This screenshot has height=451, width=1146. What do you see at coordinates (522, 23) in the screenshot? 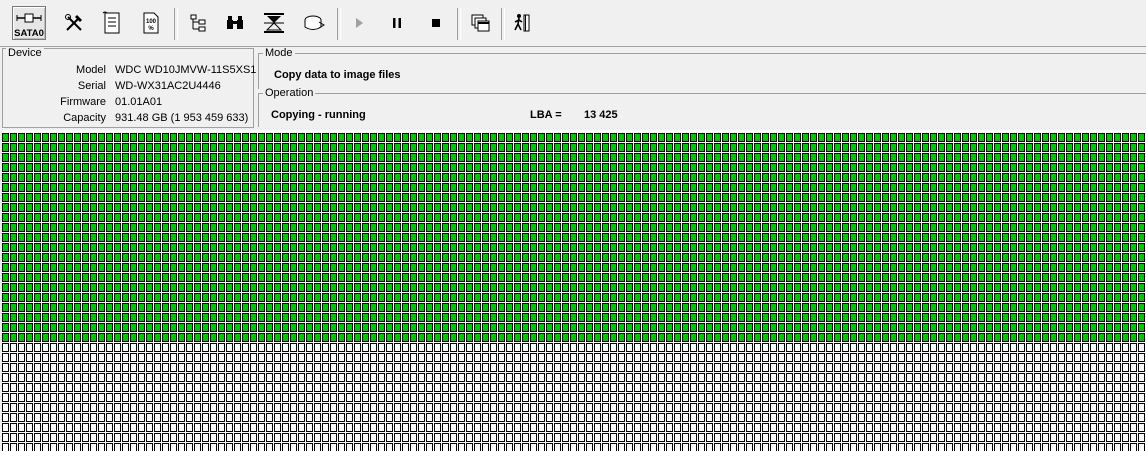
I see `exit-button` at bounding box center [522, 23].